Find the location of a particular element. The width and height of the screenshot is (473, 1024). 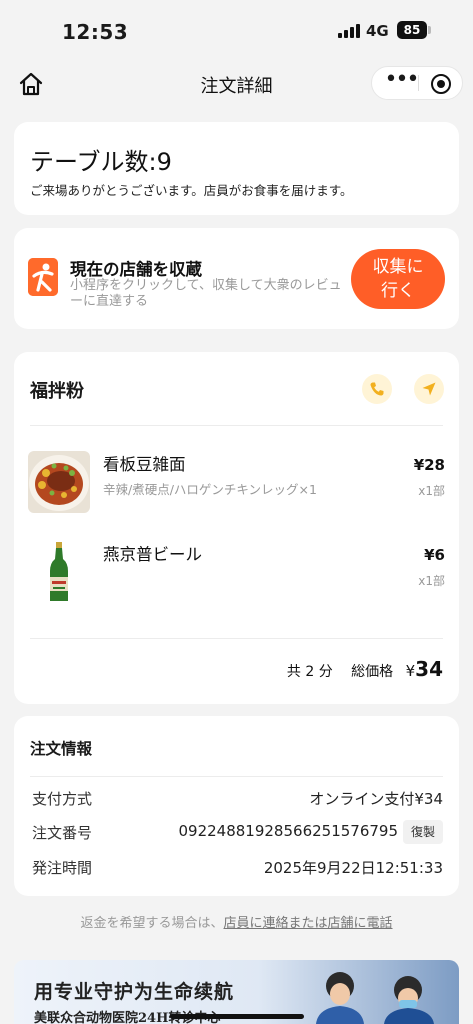

order-time-label: 発注時間 is located at coordinates (62, 868).